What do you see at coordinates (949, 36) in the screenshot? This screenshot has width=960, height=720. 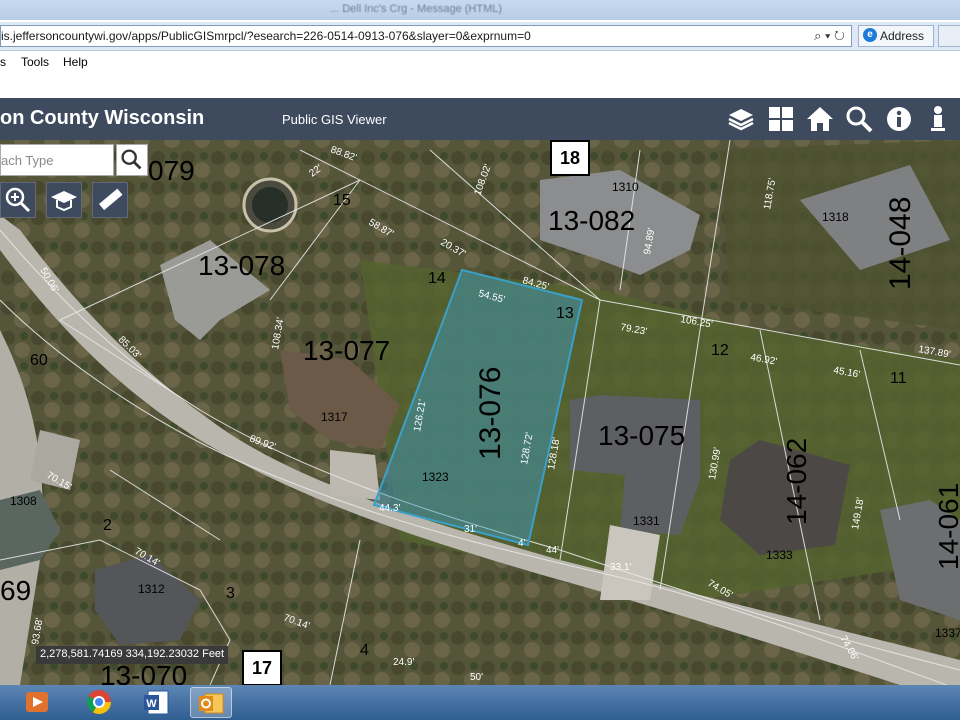 I see `new-tab-button` at bounding box center [949, 36].